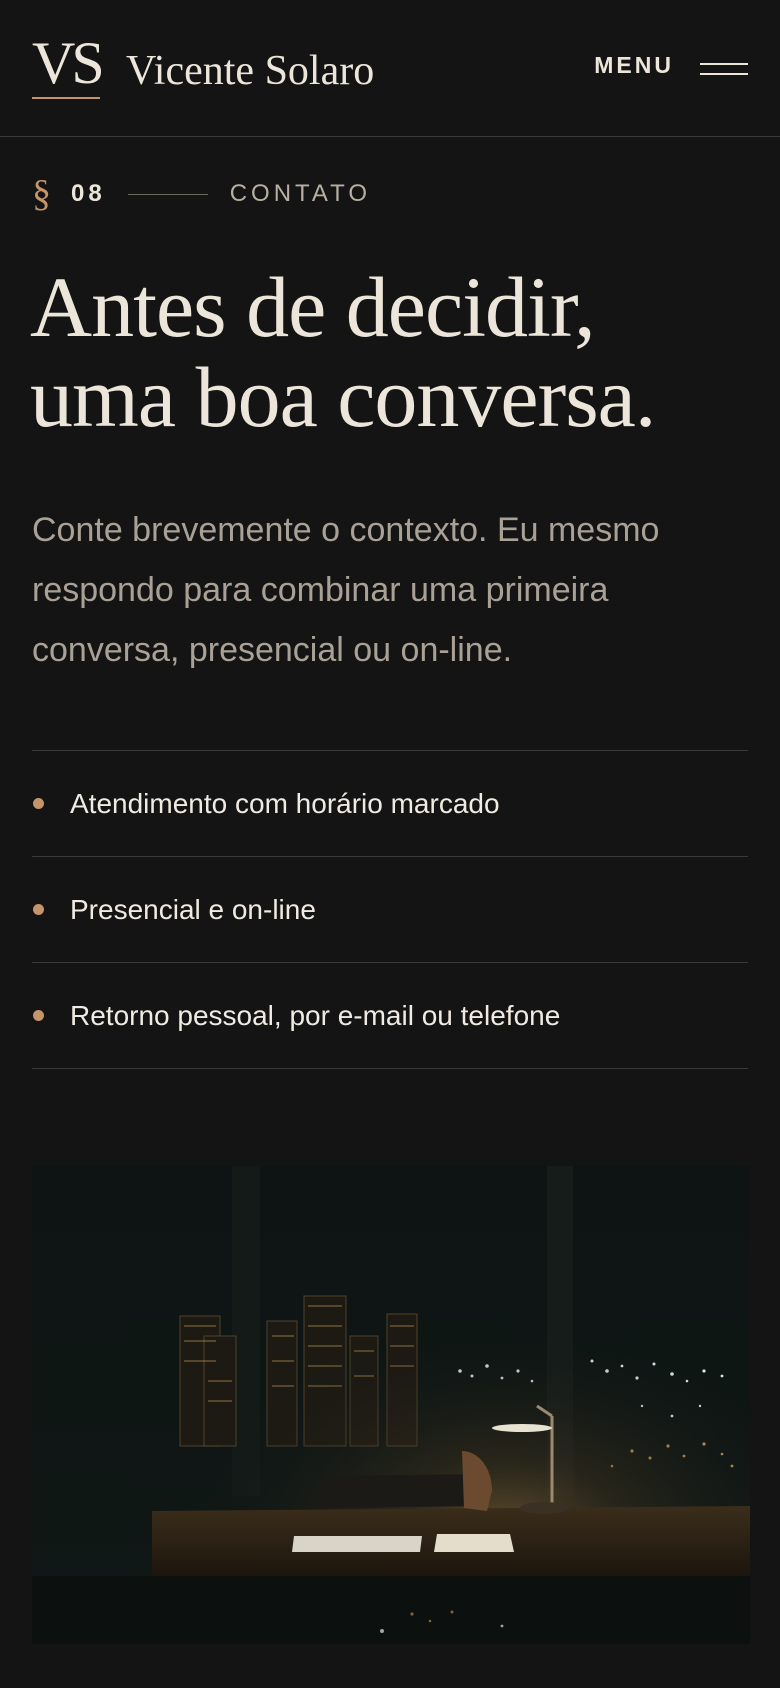 This screenshot has width=780, height=1688. I want to click on section-name: CONTATO, so click(300, 193).